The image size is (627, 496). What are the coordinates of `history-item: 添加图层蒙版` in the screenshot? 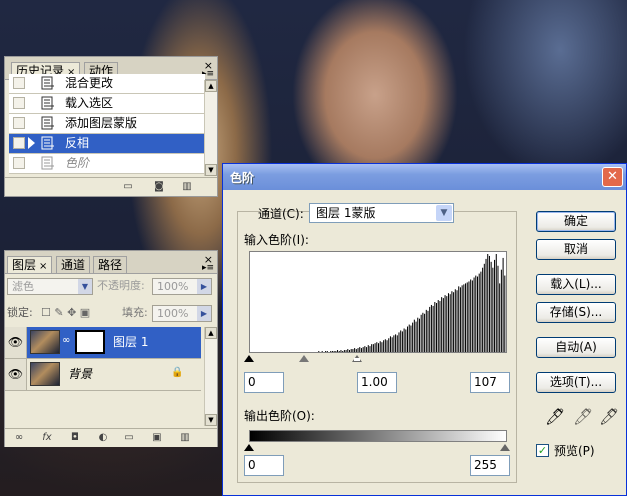 It's located at (107, 124).